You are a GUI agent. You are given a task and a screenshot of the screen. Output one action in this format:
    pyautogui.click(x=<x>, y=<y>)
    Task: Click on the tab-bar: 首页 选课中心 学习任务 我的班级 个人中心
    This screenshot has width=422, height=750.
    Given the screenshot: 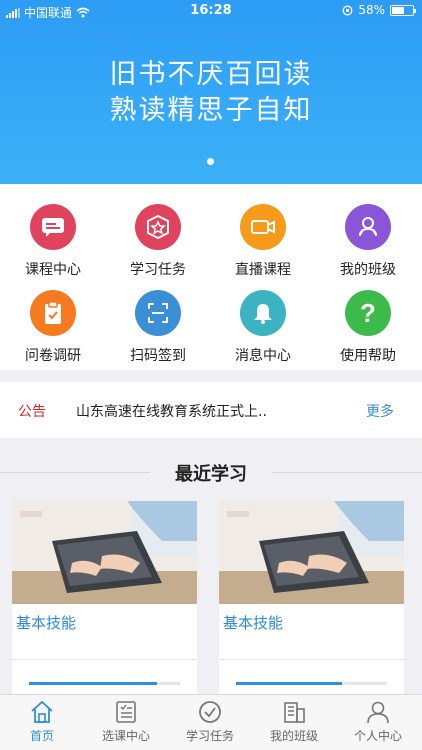 What is the action you would take?
    pyautogui.click(x=211, y=722)
    